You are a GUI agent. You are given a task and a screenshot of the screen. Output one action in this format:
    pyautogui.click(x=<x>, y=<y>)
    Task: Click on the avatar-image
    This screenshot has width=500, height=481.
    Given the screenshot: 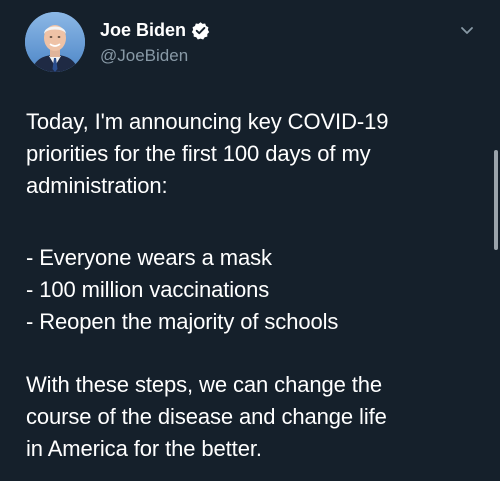 What is the action you would take?
    pyautogui.click(x=55, y=42)
    